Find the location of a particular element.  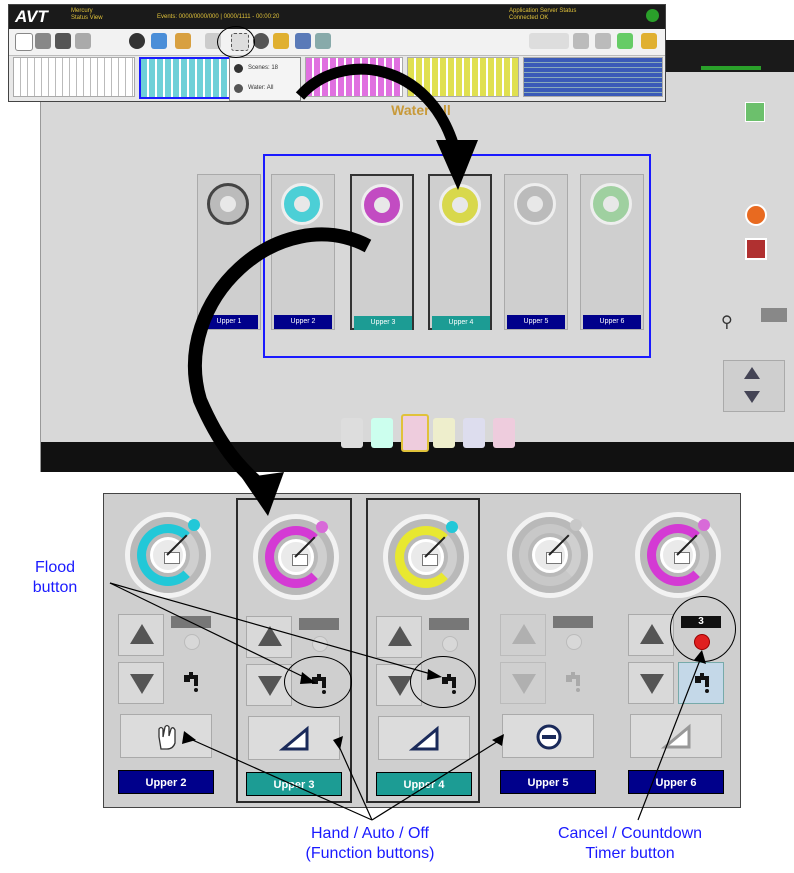

countdown-highlight is located at coordinates (703, 629).